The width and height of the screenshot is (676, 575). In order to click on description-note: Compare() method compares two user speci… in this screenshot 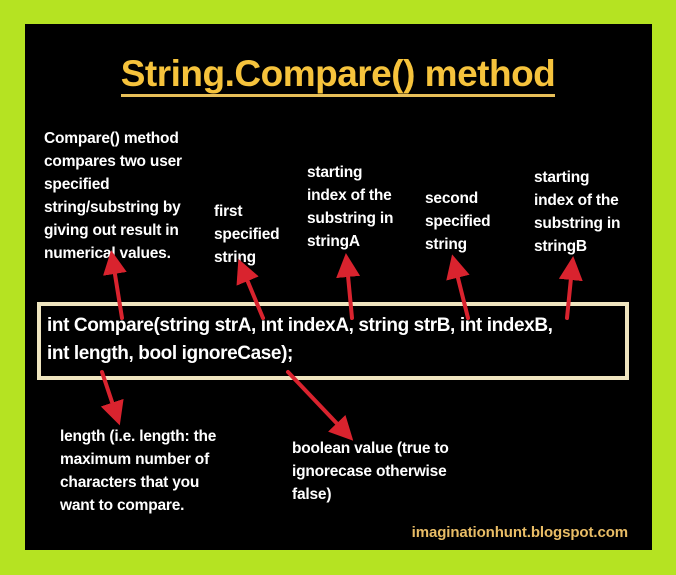, I will do `click(113, 196)`.